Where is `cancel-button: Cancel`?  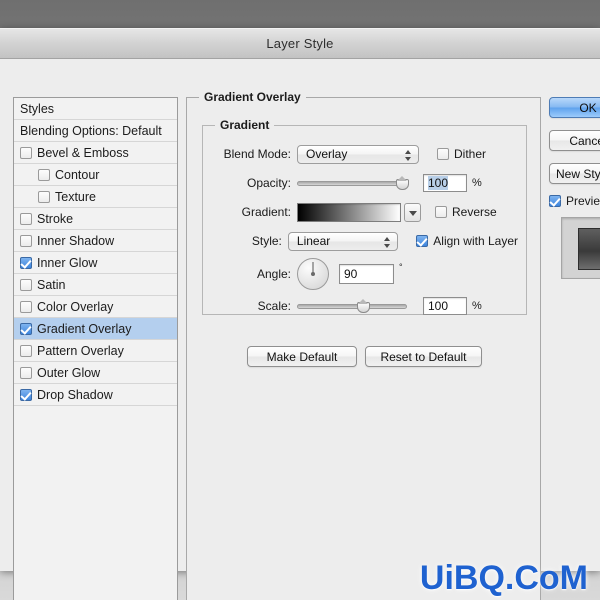 cancel-button: Cancel is located at coordinates (574, 140).